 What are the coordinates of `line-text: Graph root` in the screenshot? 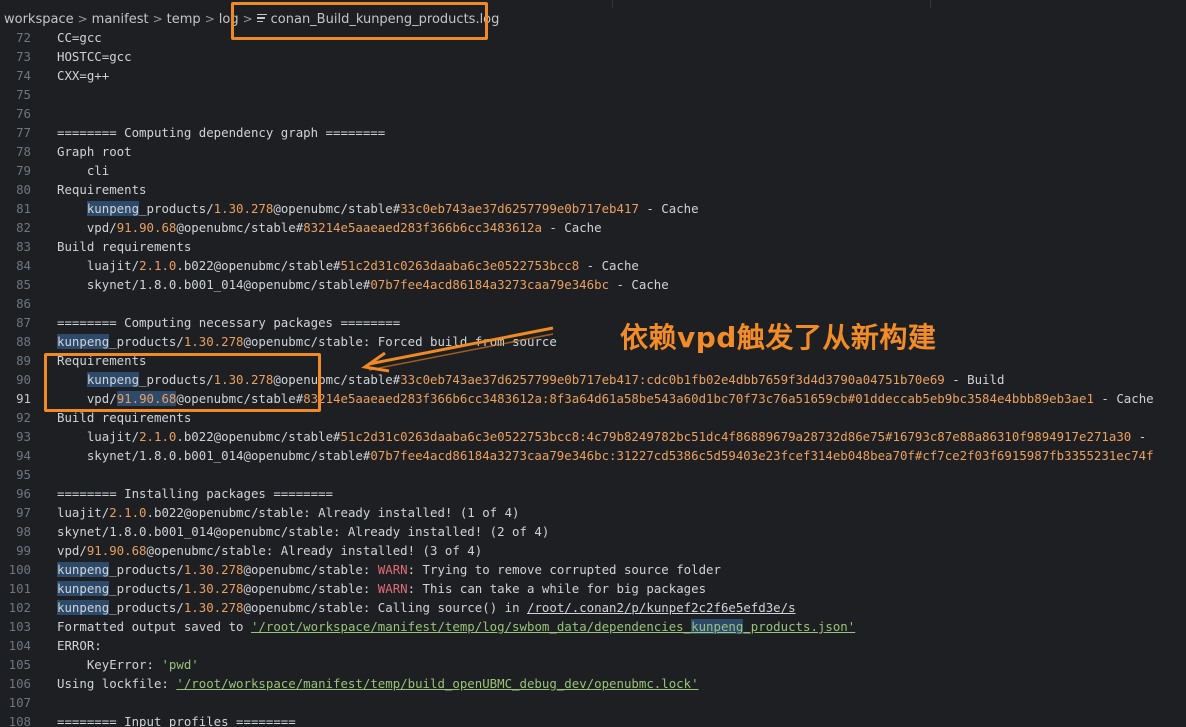 It's located at (94, 151).